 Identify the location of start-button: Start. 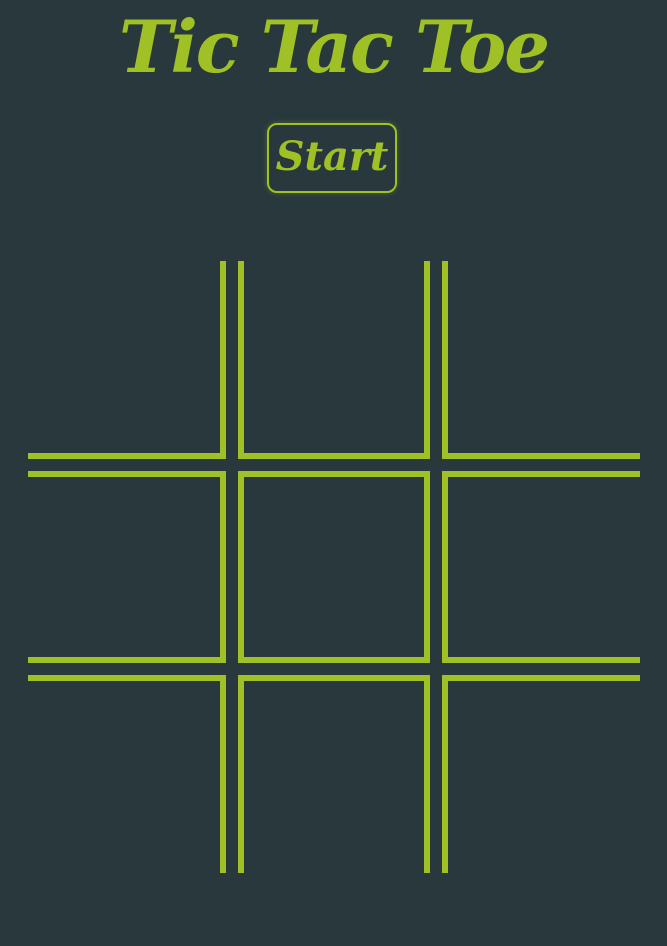
(332, 158).